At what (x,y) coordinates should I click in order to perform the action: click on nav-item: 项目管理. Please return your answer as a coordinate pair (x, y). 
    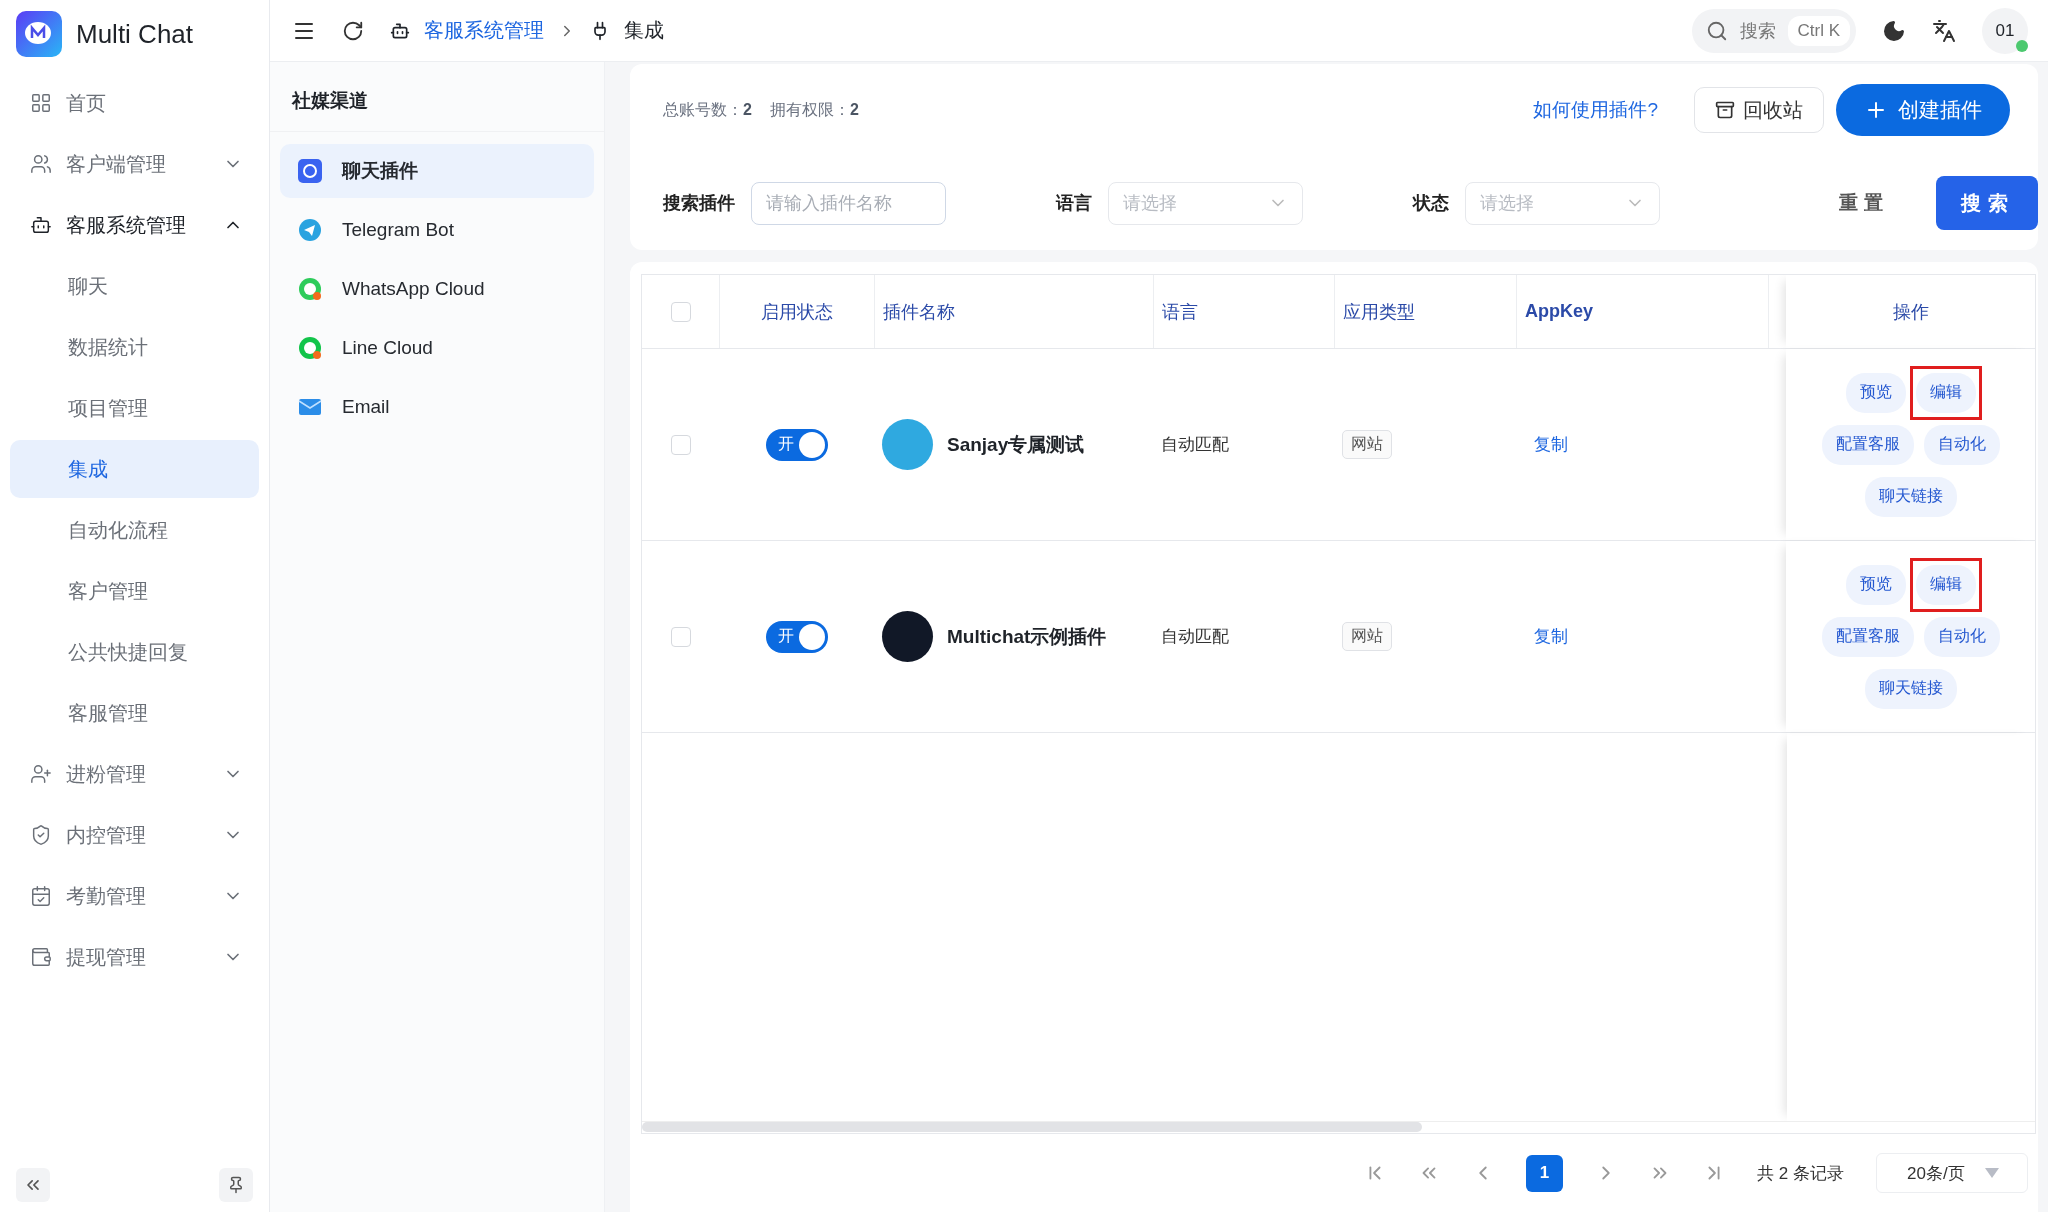
    Looking at the image, I should click on (134, 408).